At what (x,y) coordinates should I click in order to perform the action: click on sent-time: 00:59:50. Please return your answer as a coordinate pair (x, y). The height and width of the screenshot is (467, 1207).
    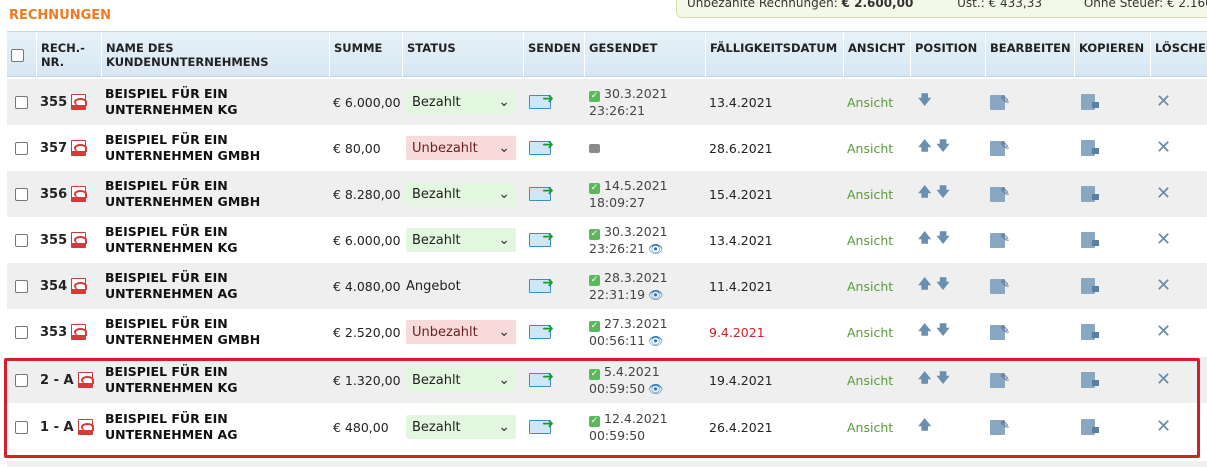
    Looking at the image, I should click on (617, 388).